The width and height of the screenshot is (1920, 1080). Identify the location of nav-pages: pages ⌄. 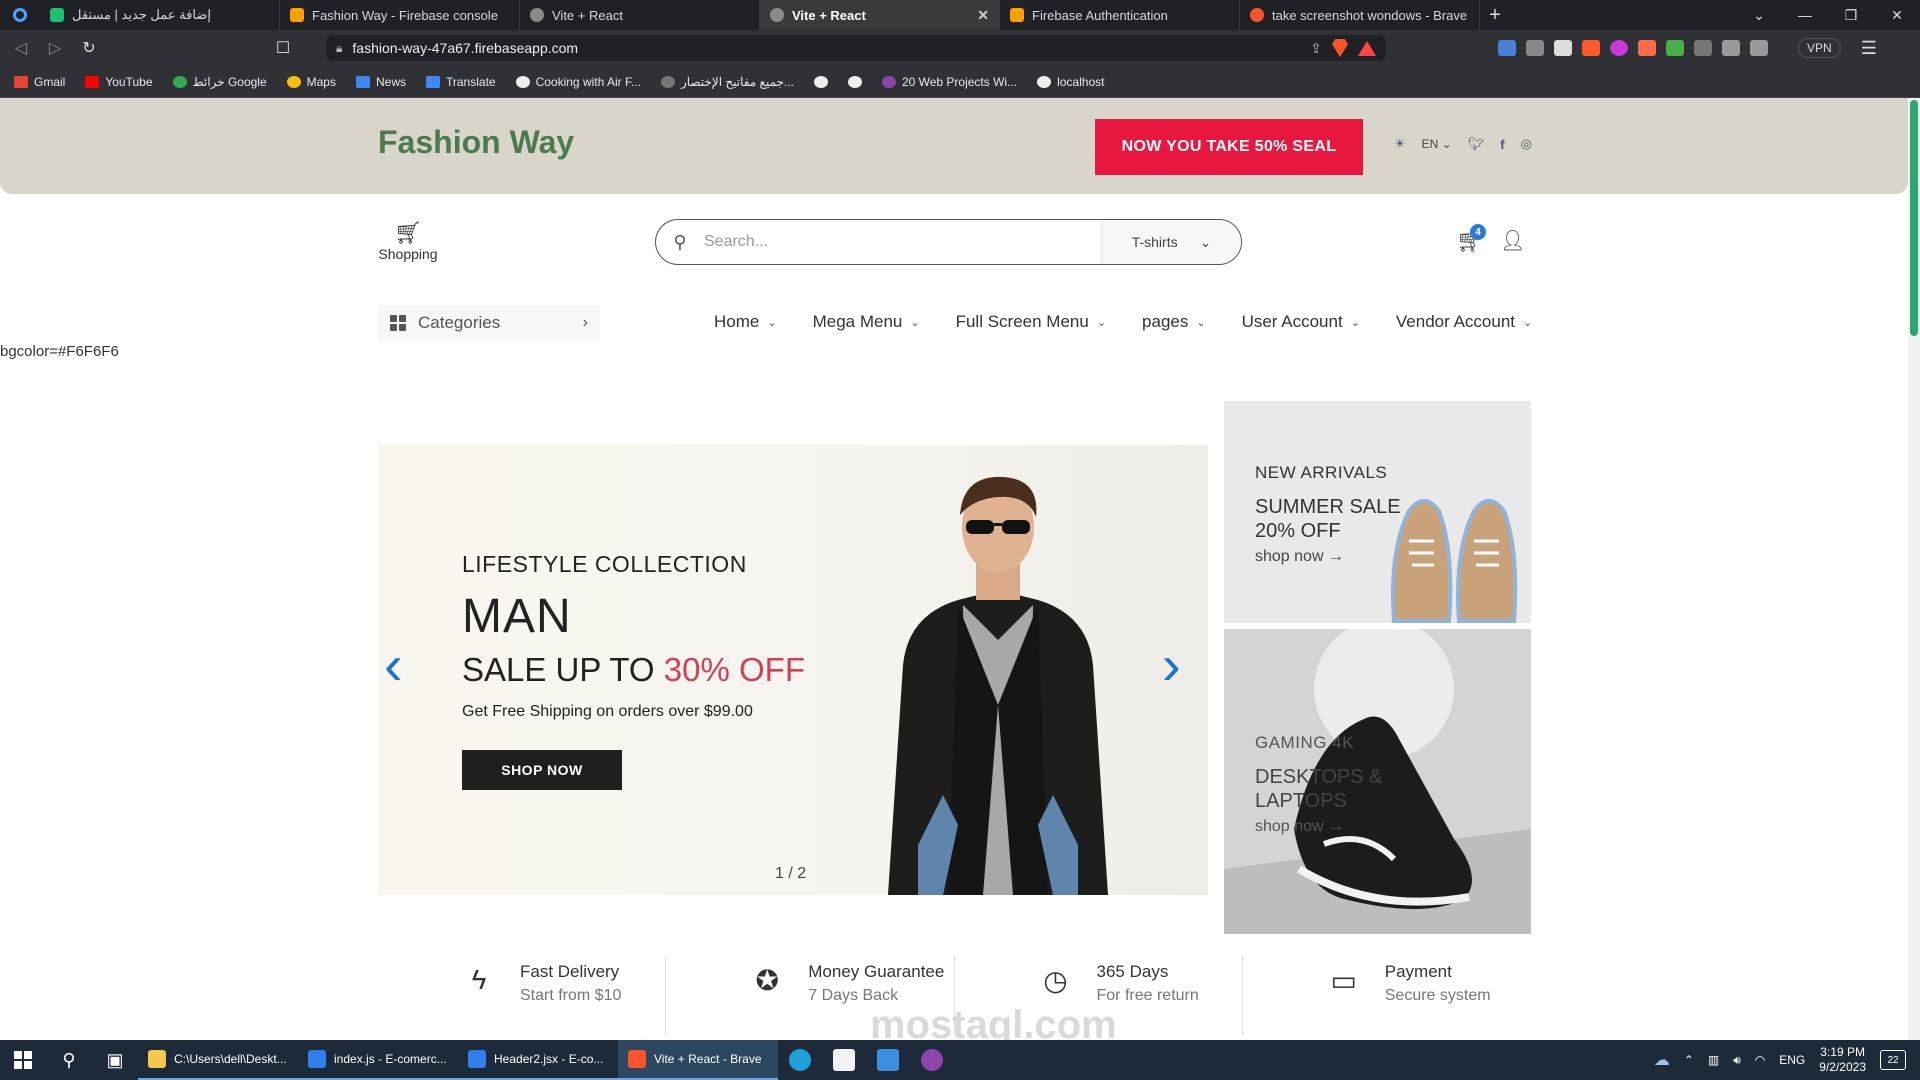
(1174, 322).